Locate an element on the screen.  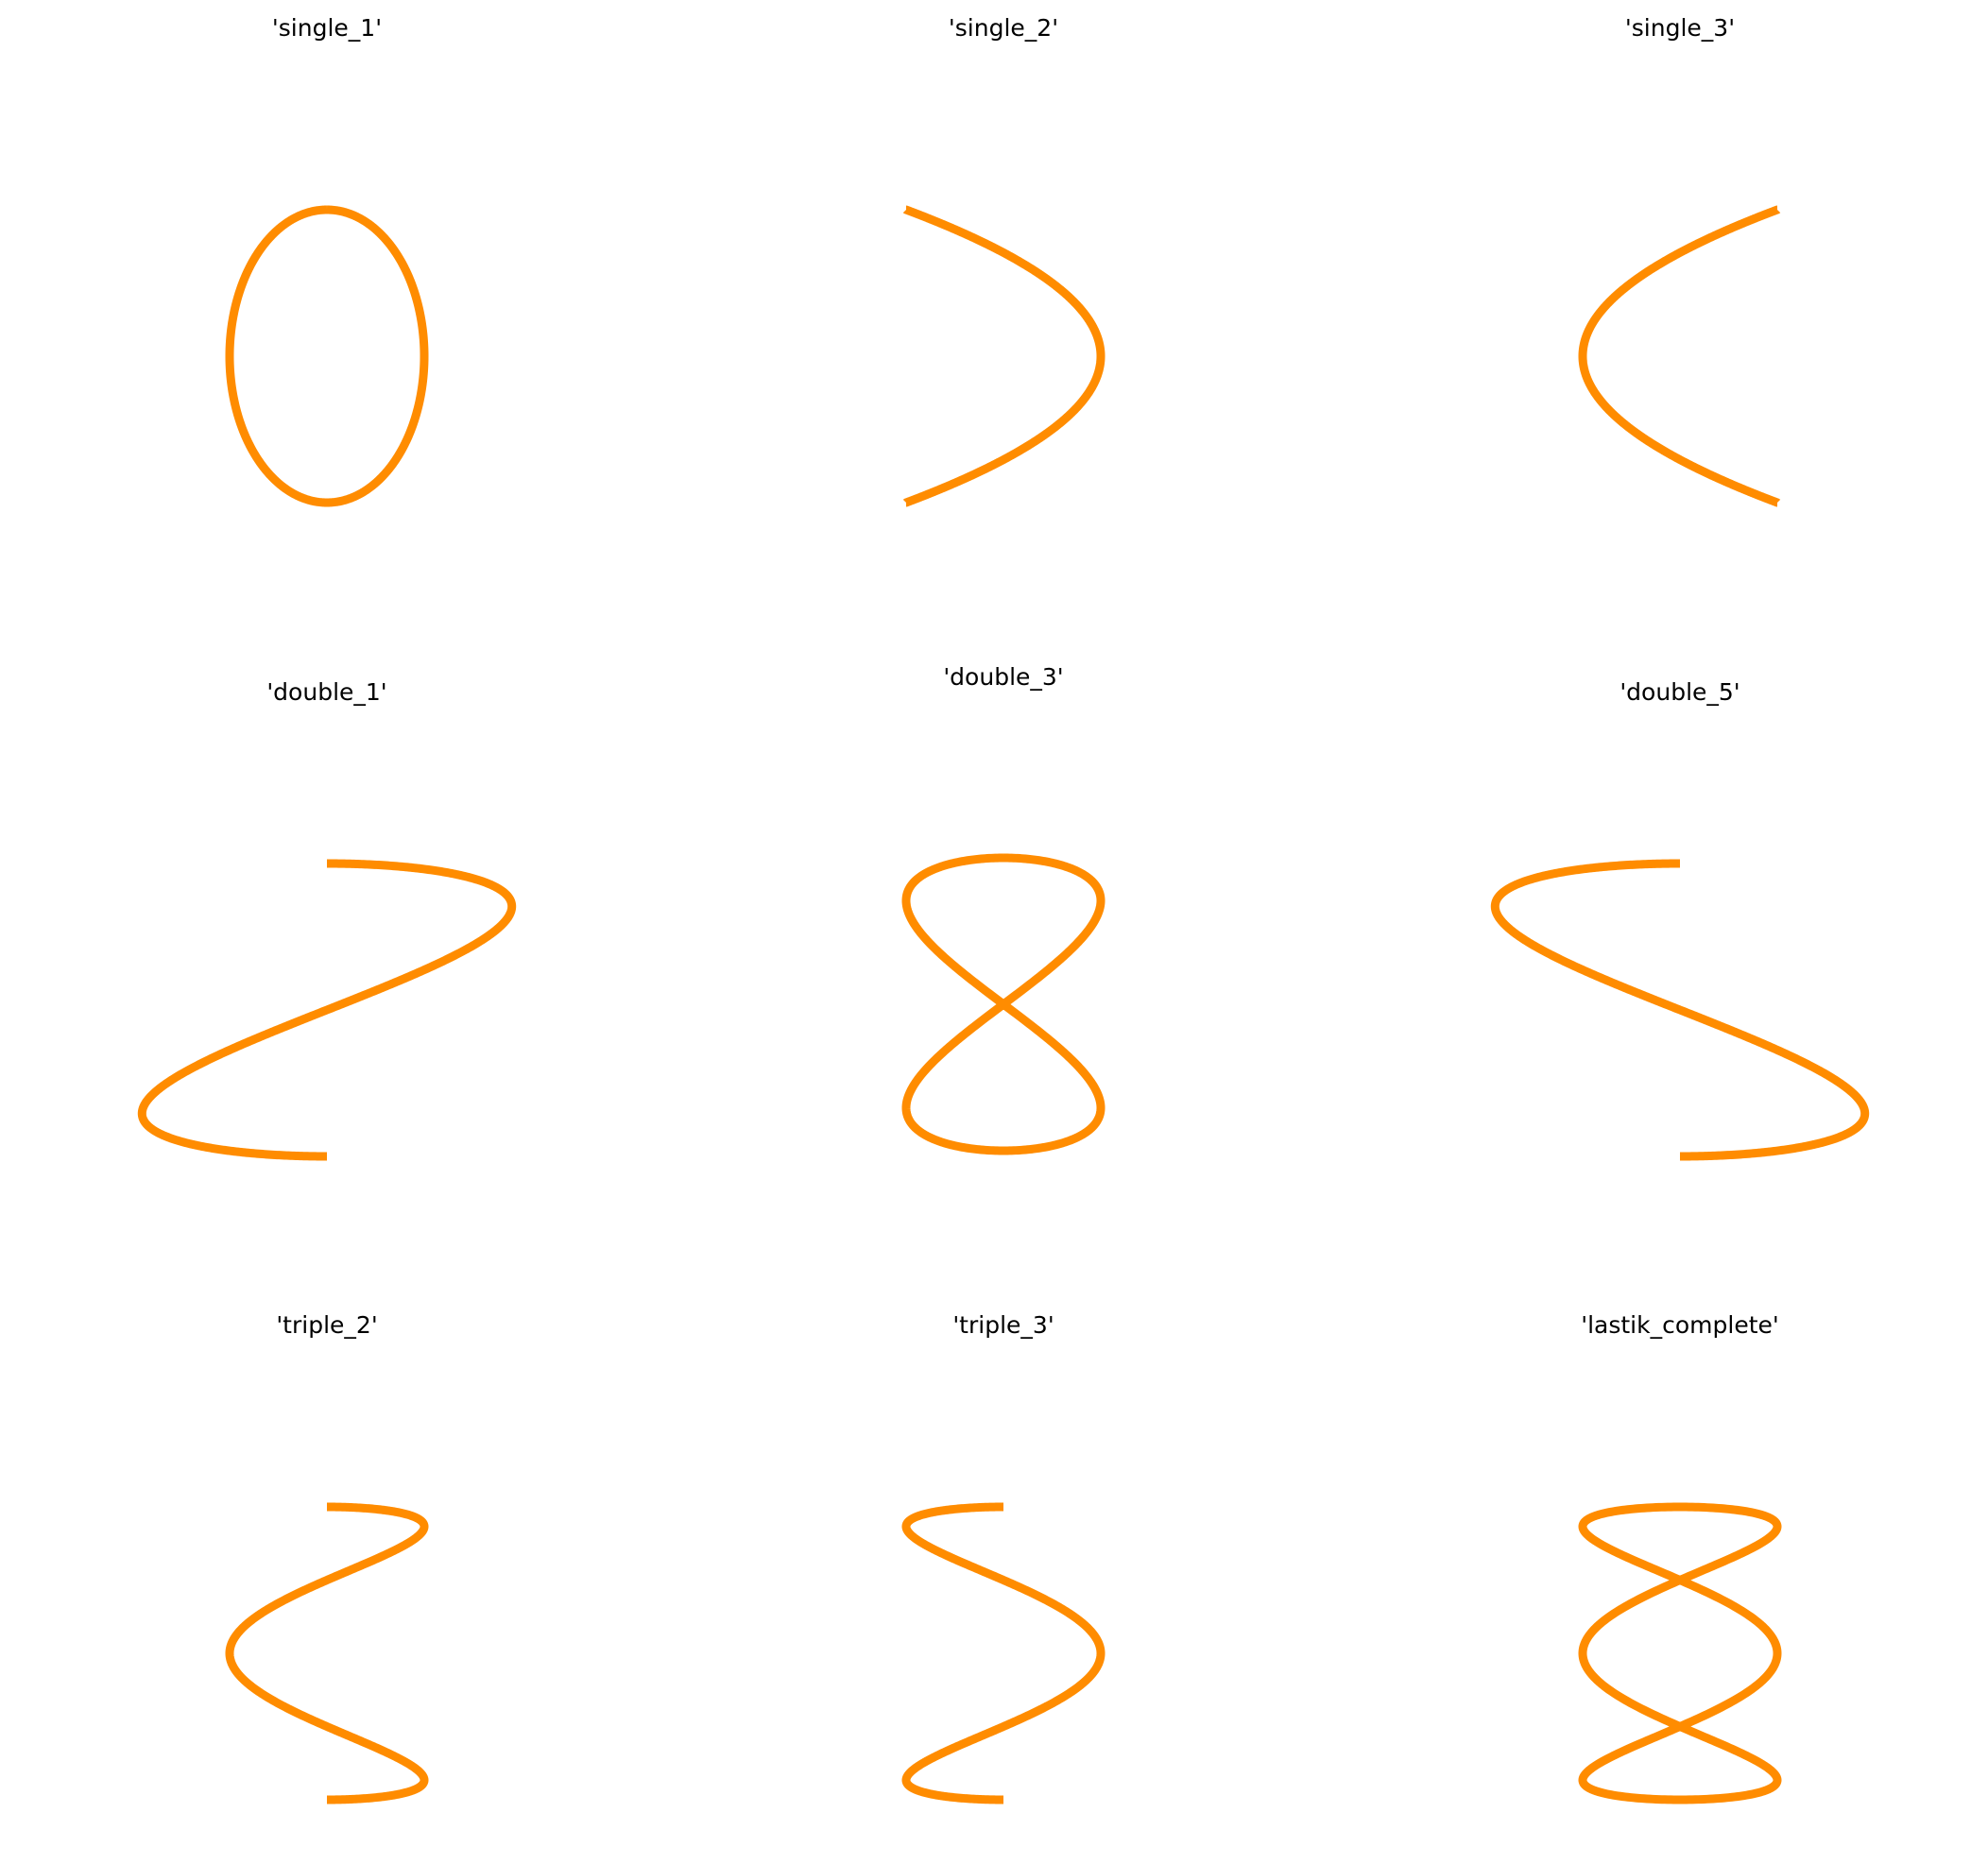
panel-title: 'single_3' is located at coordinates (1680, 28).